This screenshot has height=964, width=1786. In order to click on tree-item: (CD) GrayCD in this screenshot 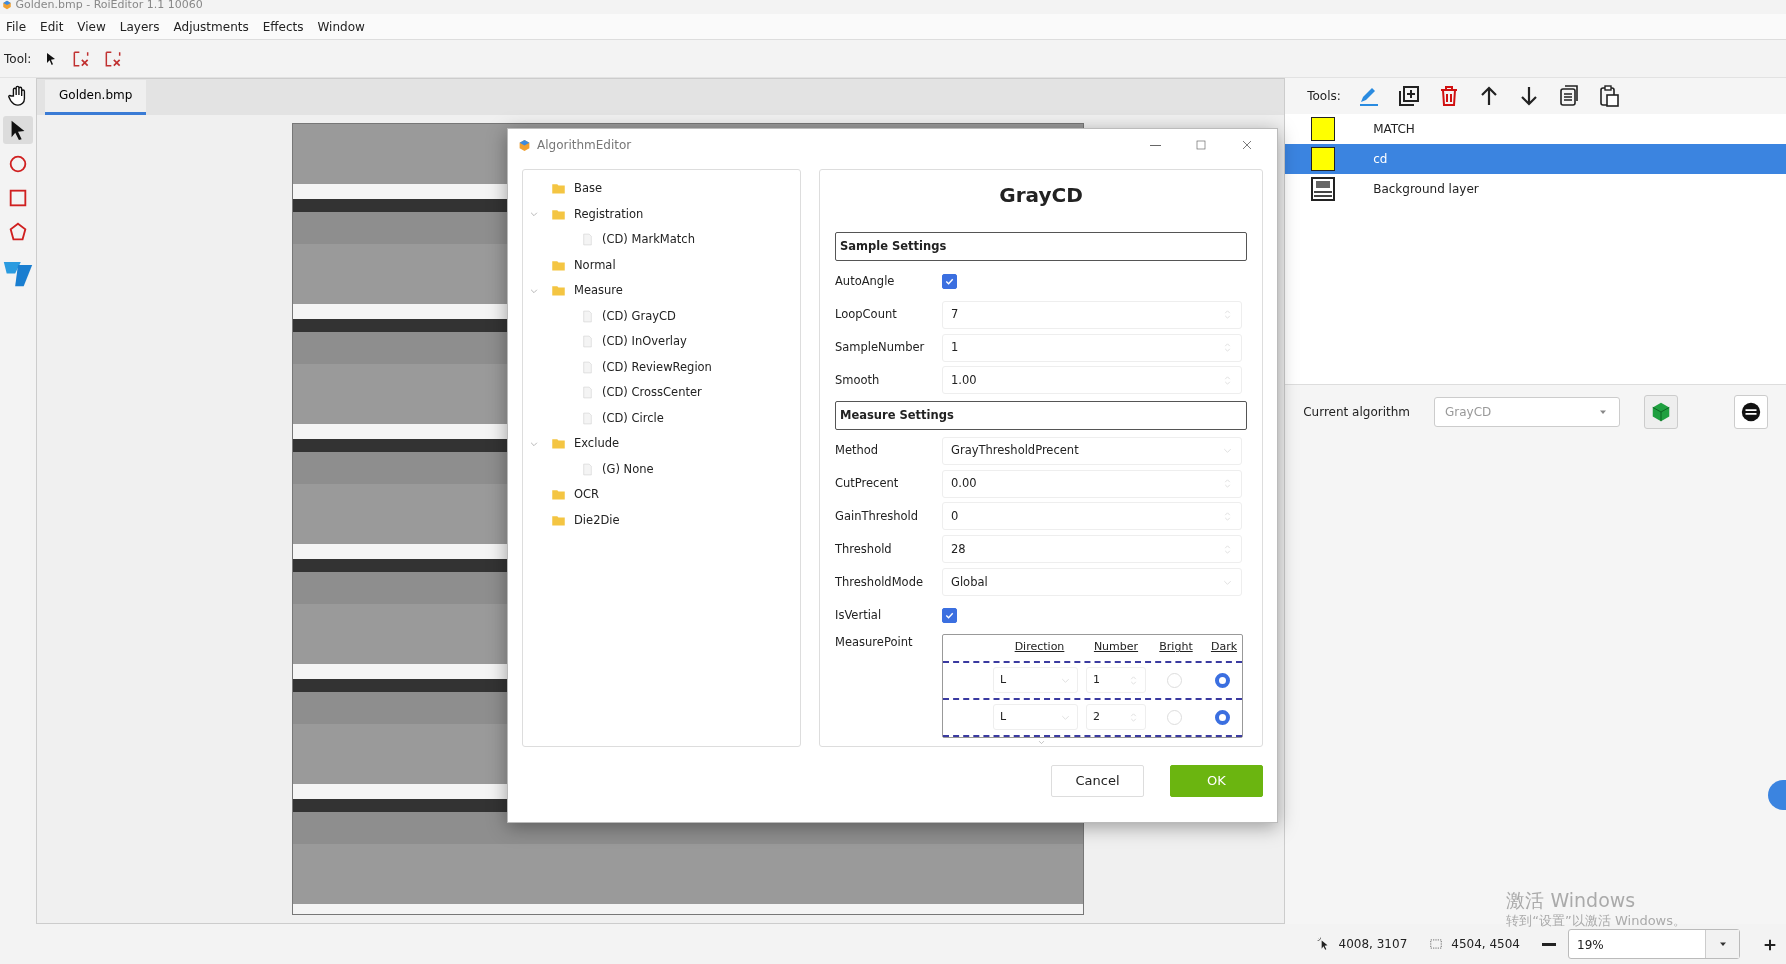, I will do `click(661, 316)`.